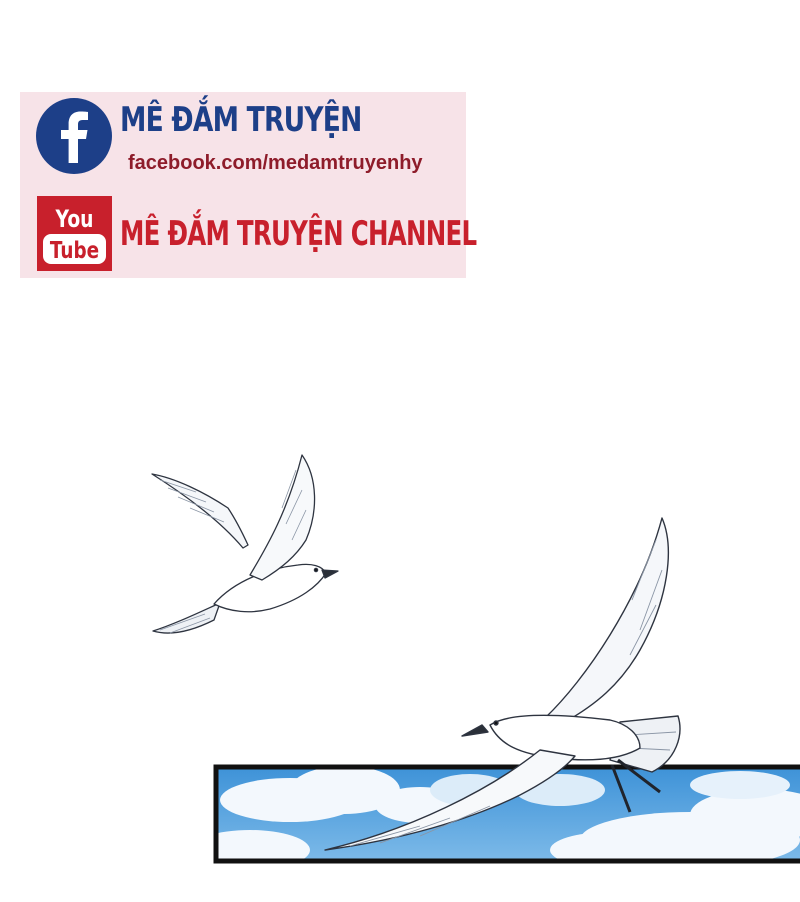 Image resolution: width=800 pixels, height=902 pixels. I want to click on seagull-small, so click(245, 544).